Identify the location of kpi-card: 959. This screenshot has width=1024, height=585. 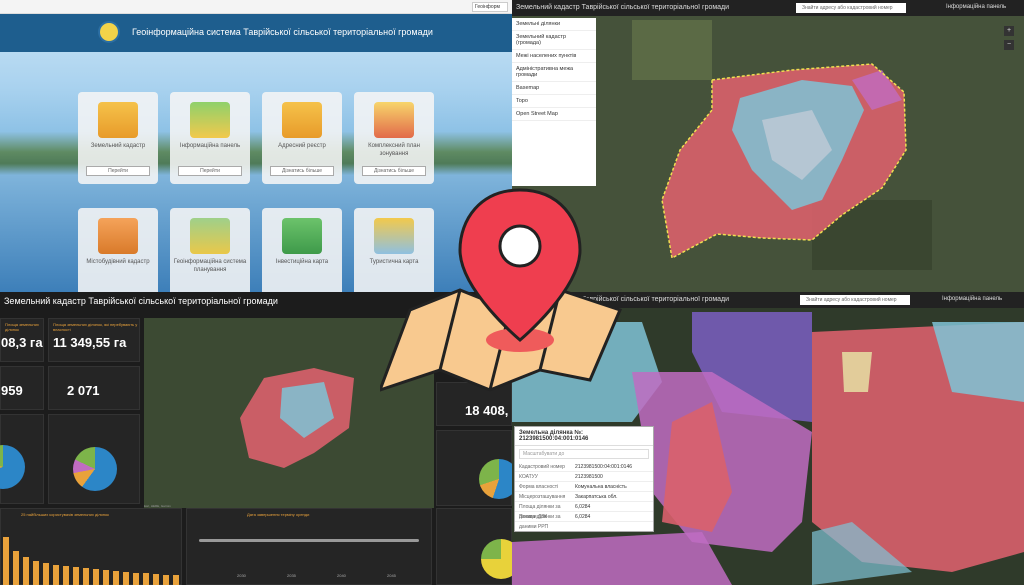
(22, 388).